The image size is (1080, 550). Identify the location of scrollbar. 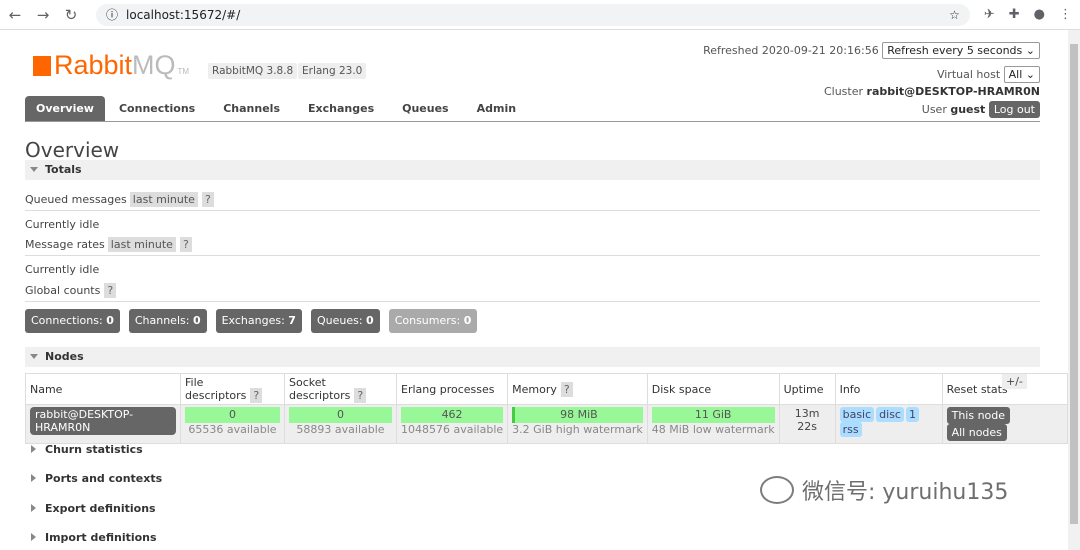
(1074, 290).